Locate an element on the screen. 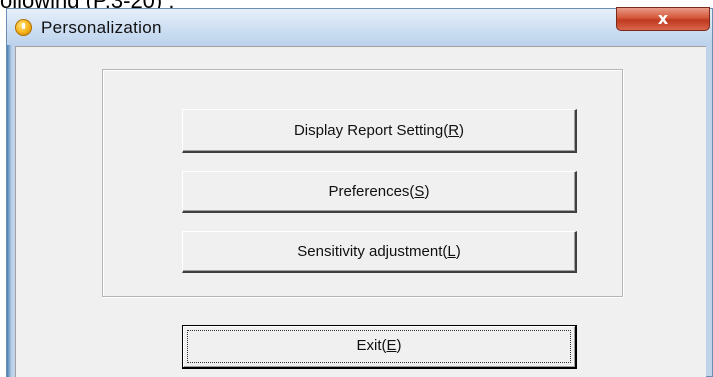 The width and height of the screenshot is (713, 377). close-button: x is located at coordinates (663, 19).